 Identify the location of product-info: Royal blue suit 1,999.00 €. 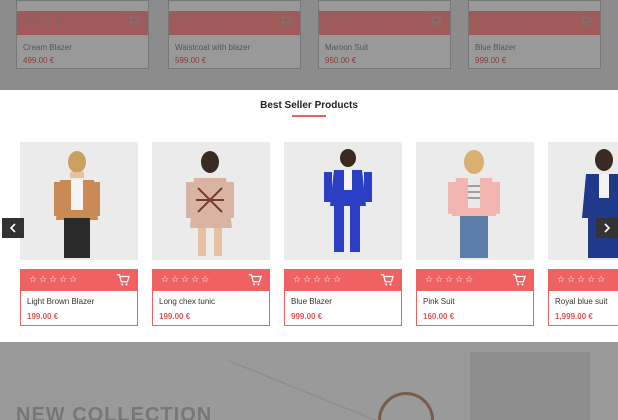
(583, 308).